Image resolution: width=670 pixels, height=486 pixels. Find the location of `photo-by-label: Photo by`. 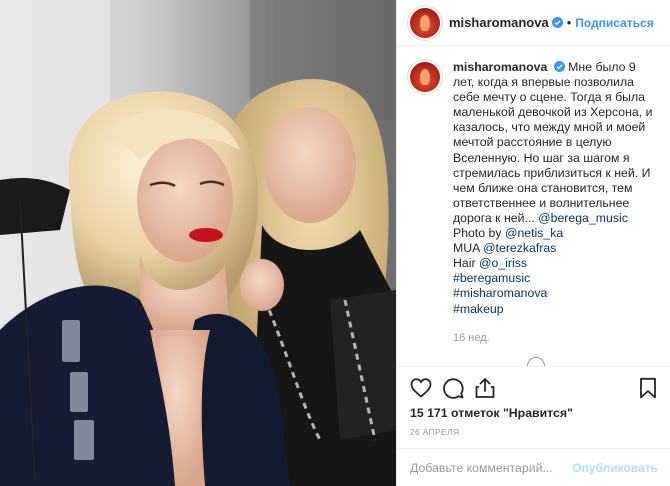

photo-by-label: Photo by is located at coordinates (479, 233).